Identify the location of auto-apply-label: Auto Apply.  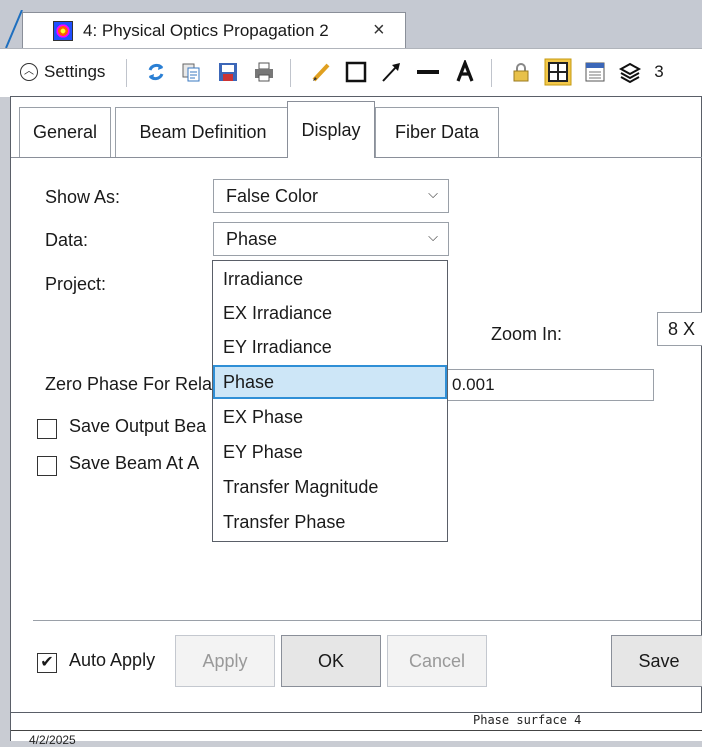
(112, 660).